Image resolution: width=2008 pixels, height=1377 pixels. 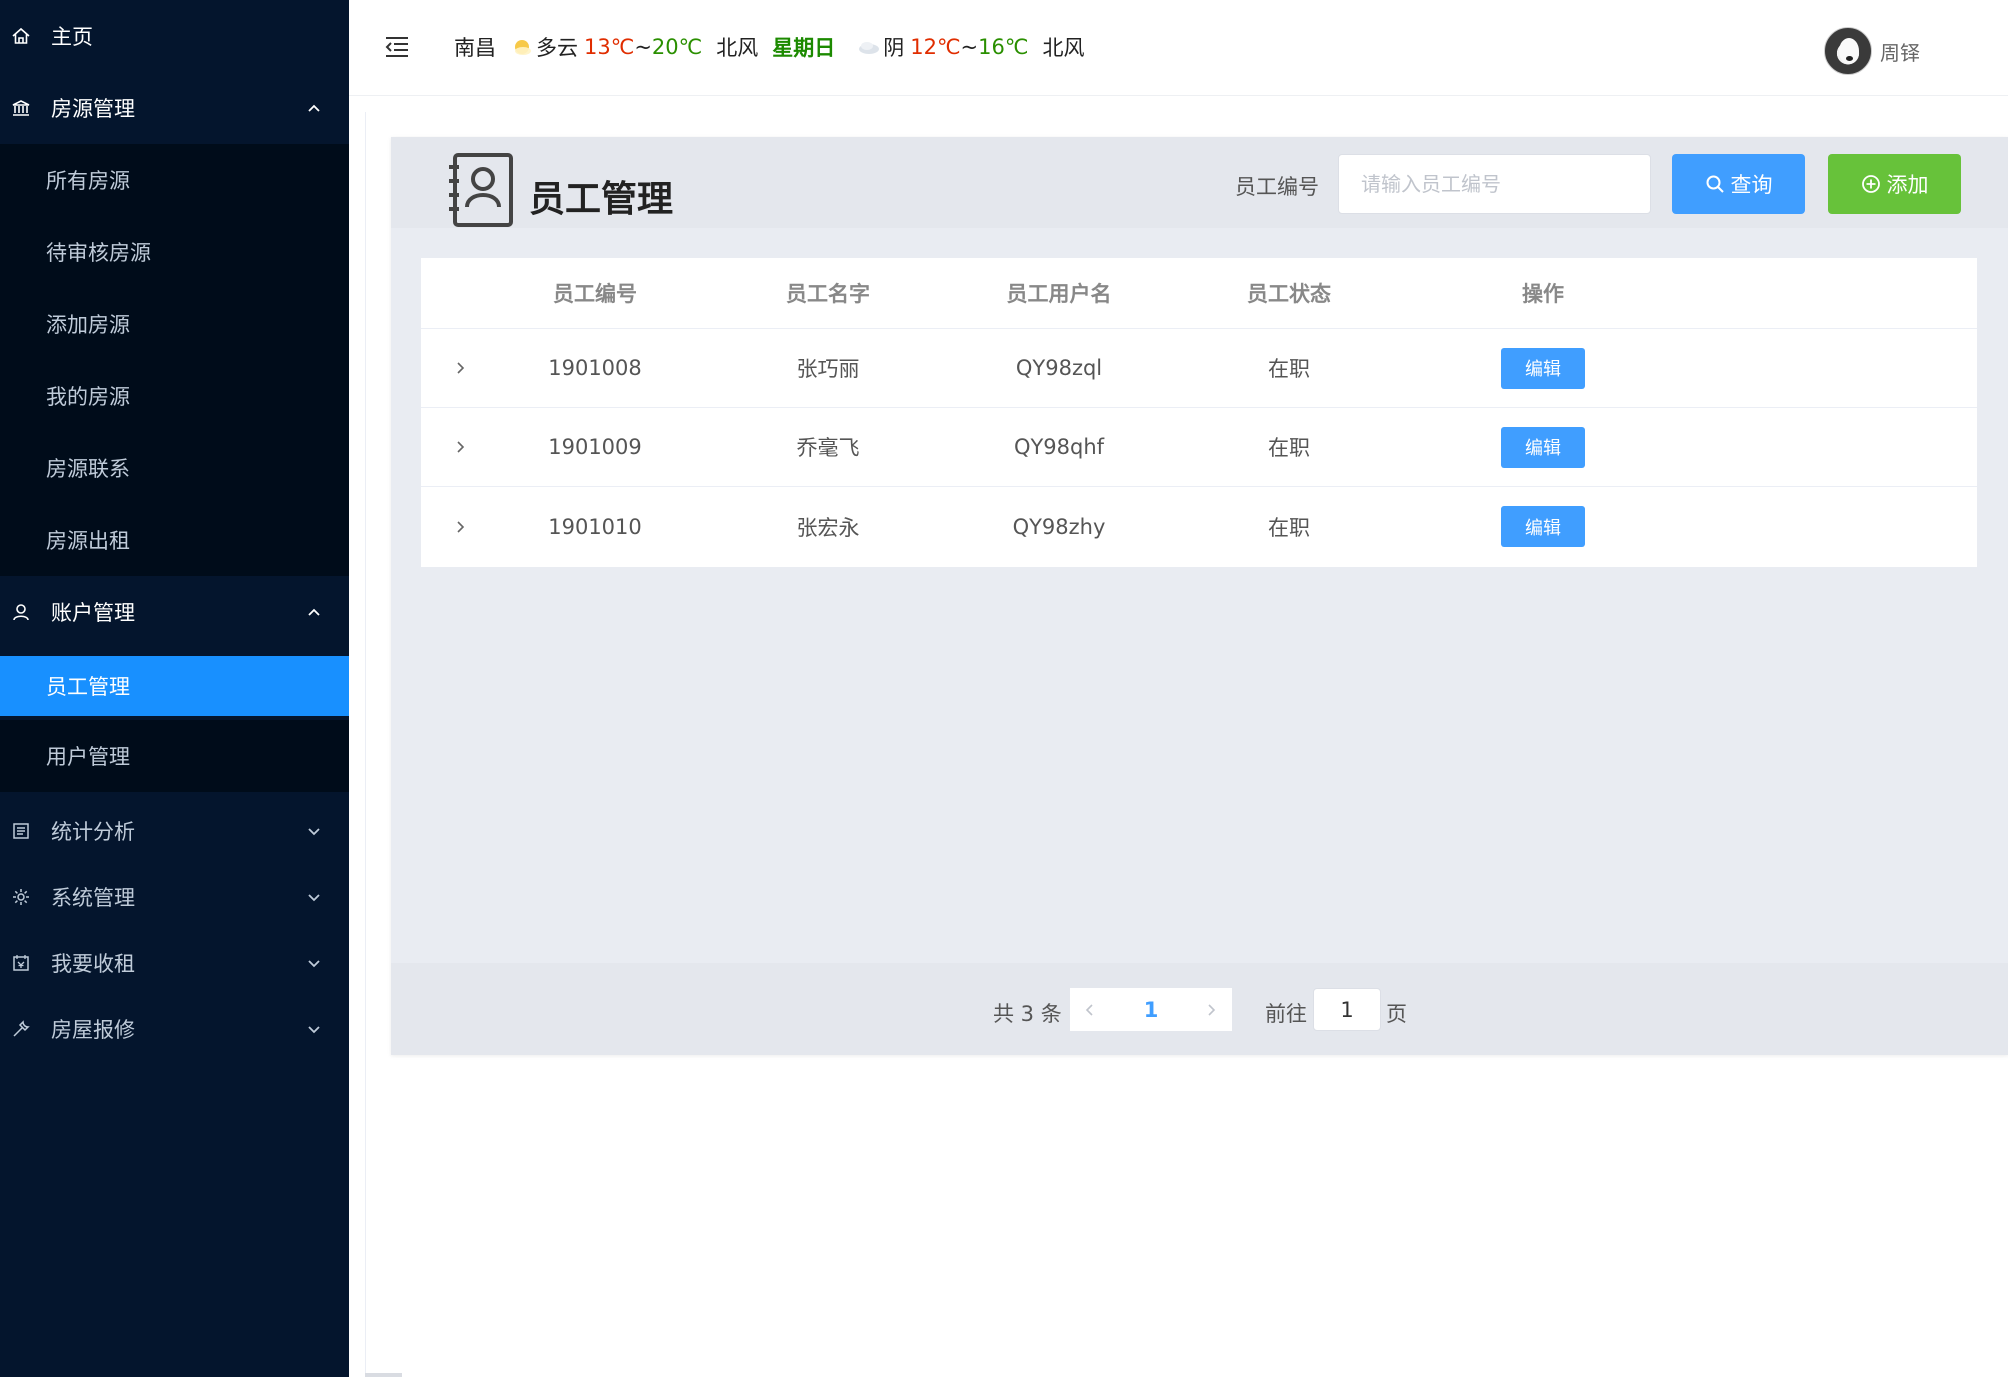 What do you see at coordinates (828, 294) in the screenshot?
I see `column-header-name: 员工名字` at bounding box center [828, 294].